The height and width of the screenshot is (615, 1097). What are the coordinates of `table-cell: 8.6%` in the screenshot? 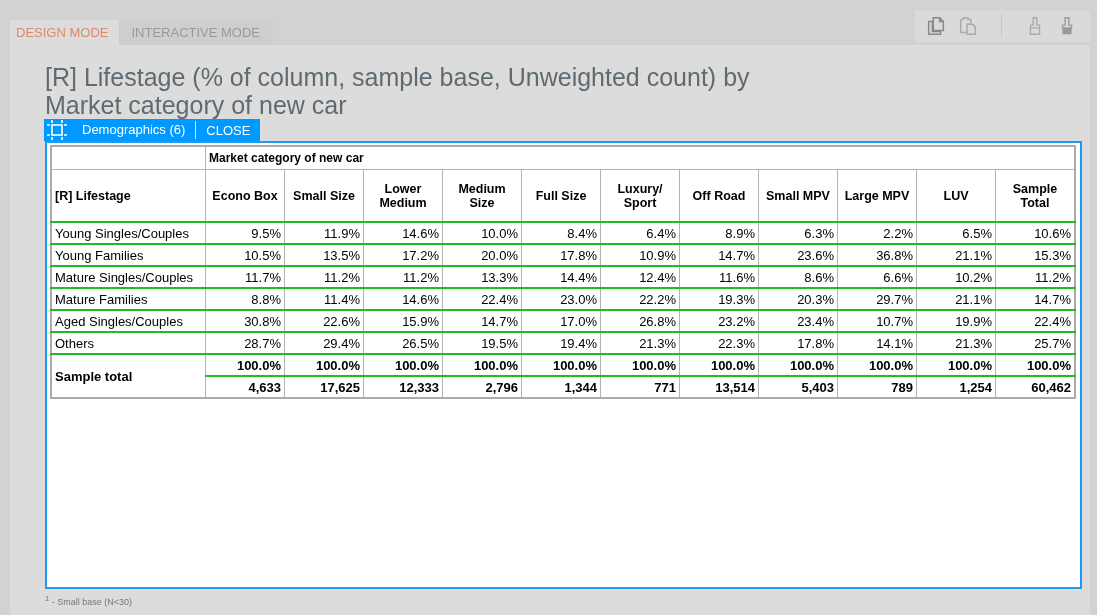 It's located at (798, 277).